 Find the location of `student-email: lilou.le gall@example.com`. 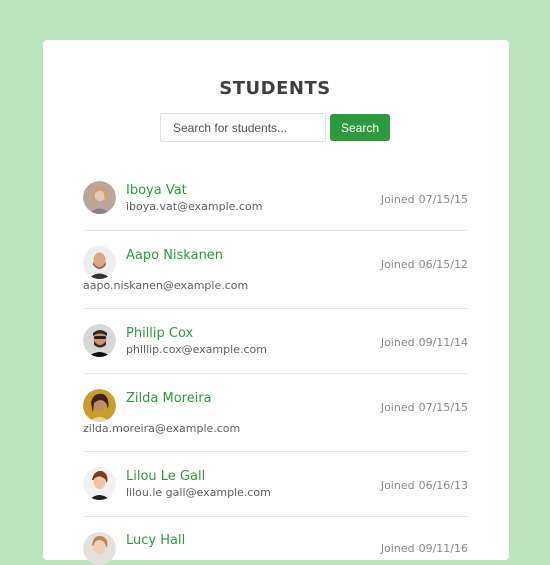

student-email: lilou.le gall@example.com is located at coordinates (198, 492).